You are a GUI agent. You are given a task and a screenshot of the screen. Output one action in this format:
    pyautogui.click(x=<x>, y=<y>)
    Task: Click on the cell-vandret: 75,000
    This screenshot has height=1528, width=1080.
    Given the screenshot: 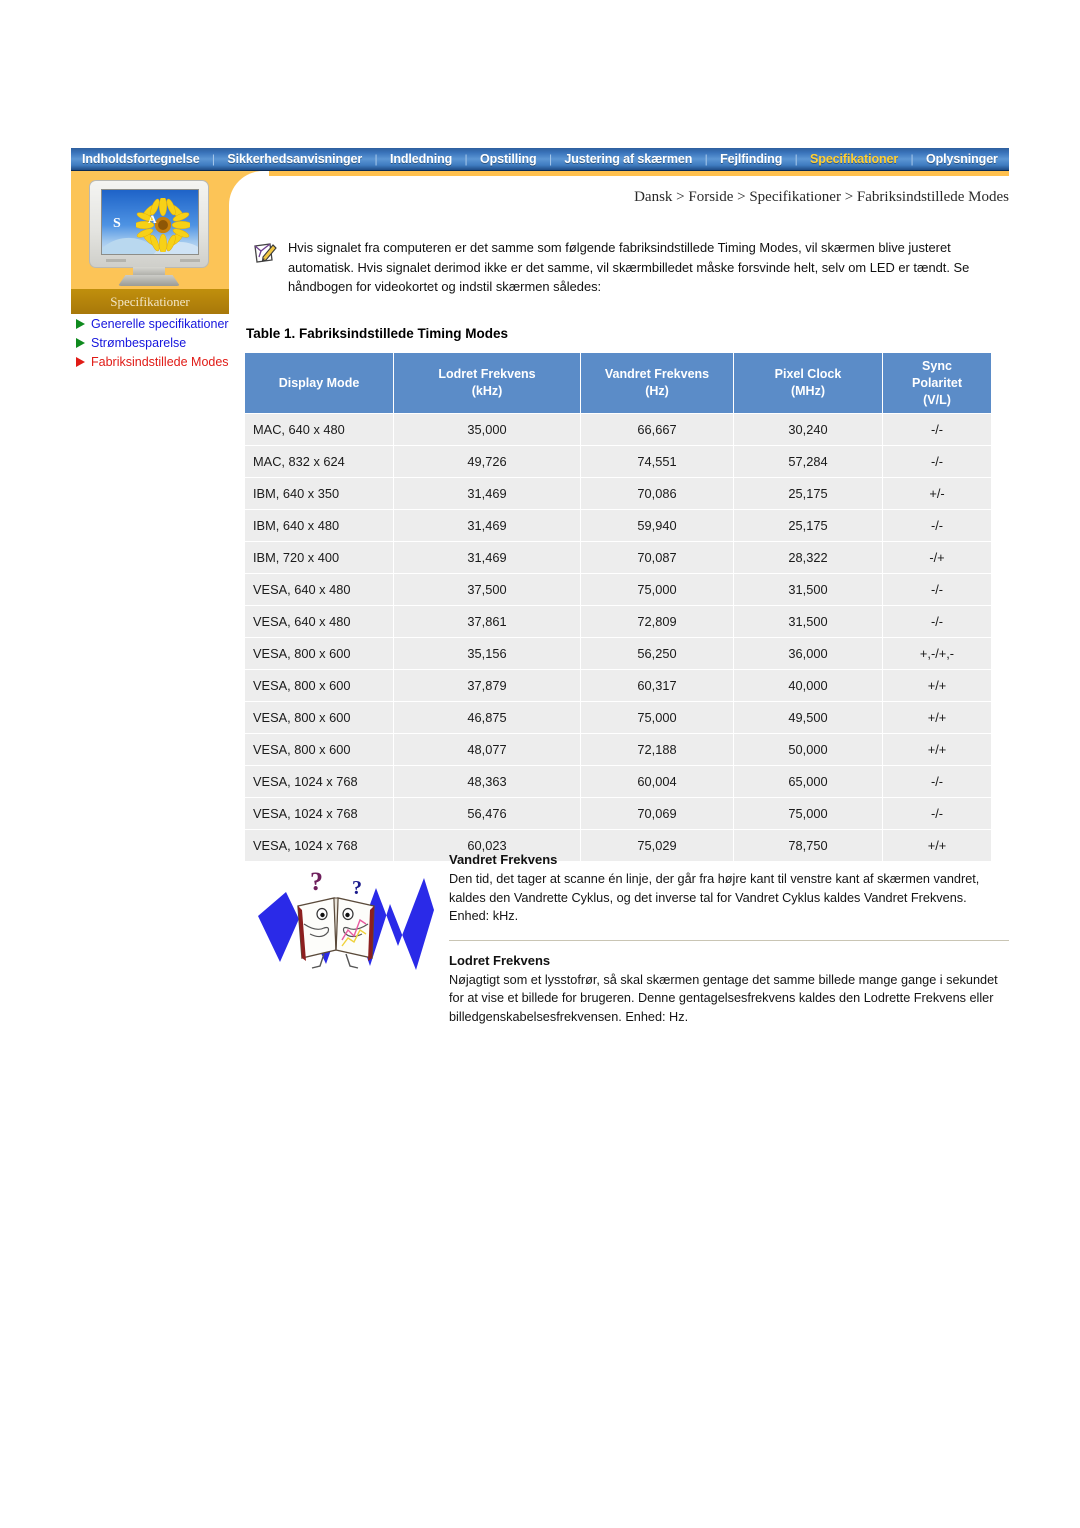 What is the action you would take?
    pyautogui.click(x=657, y=717)
    